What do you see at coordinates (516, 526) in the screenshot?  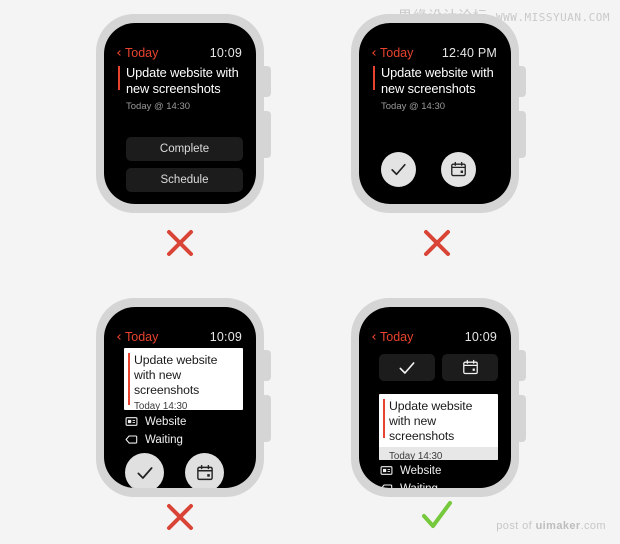 I see `watermark-post-prefix: post of` at bounding box center [516, 526].